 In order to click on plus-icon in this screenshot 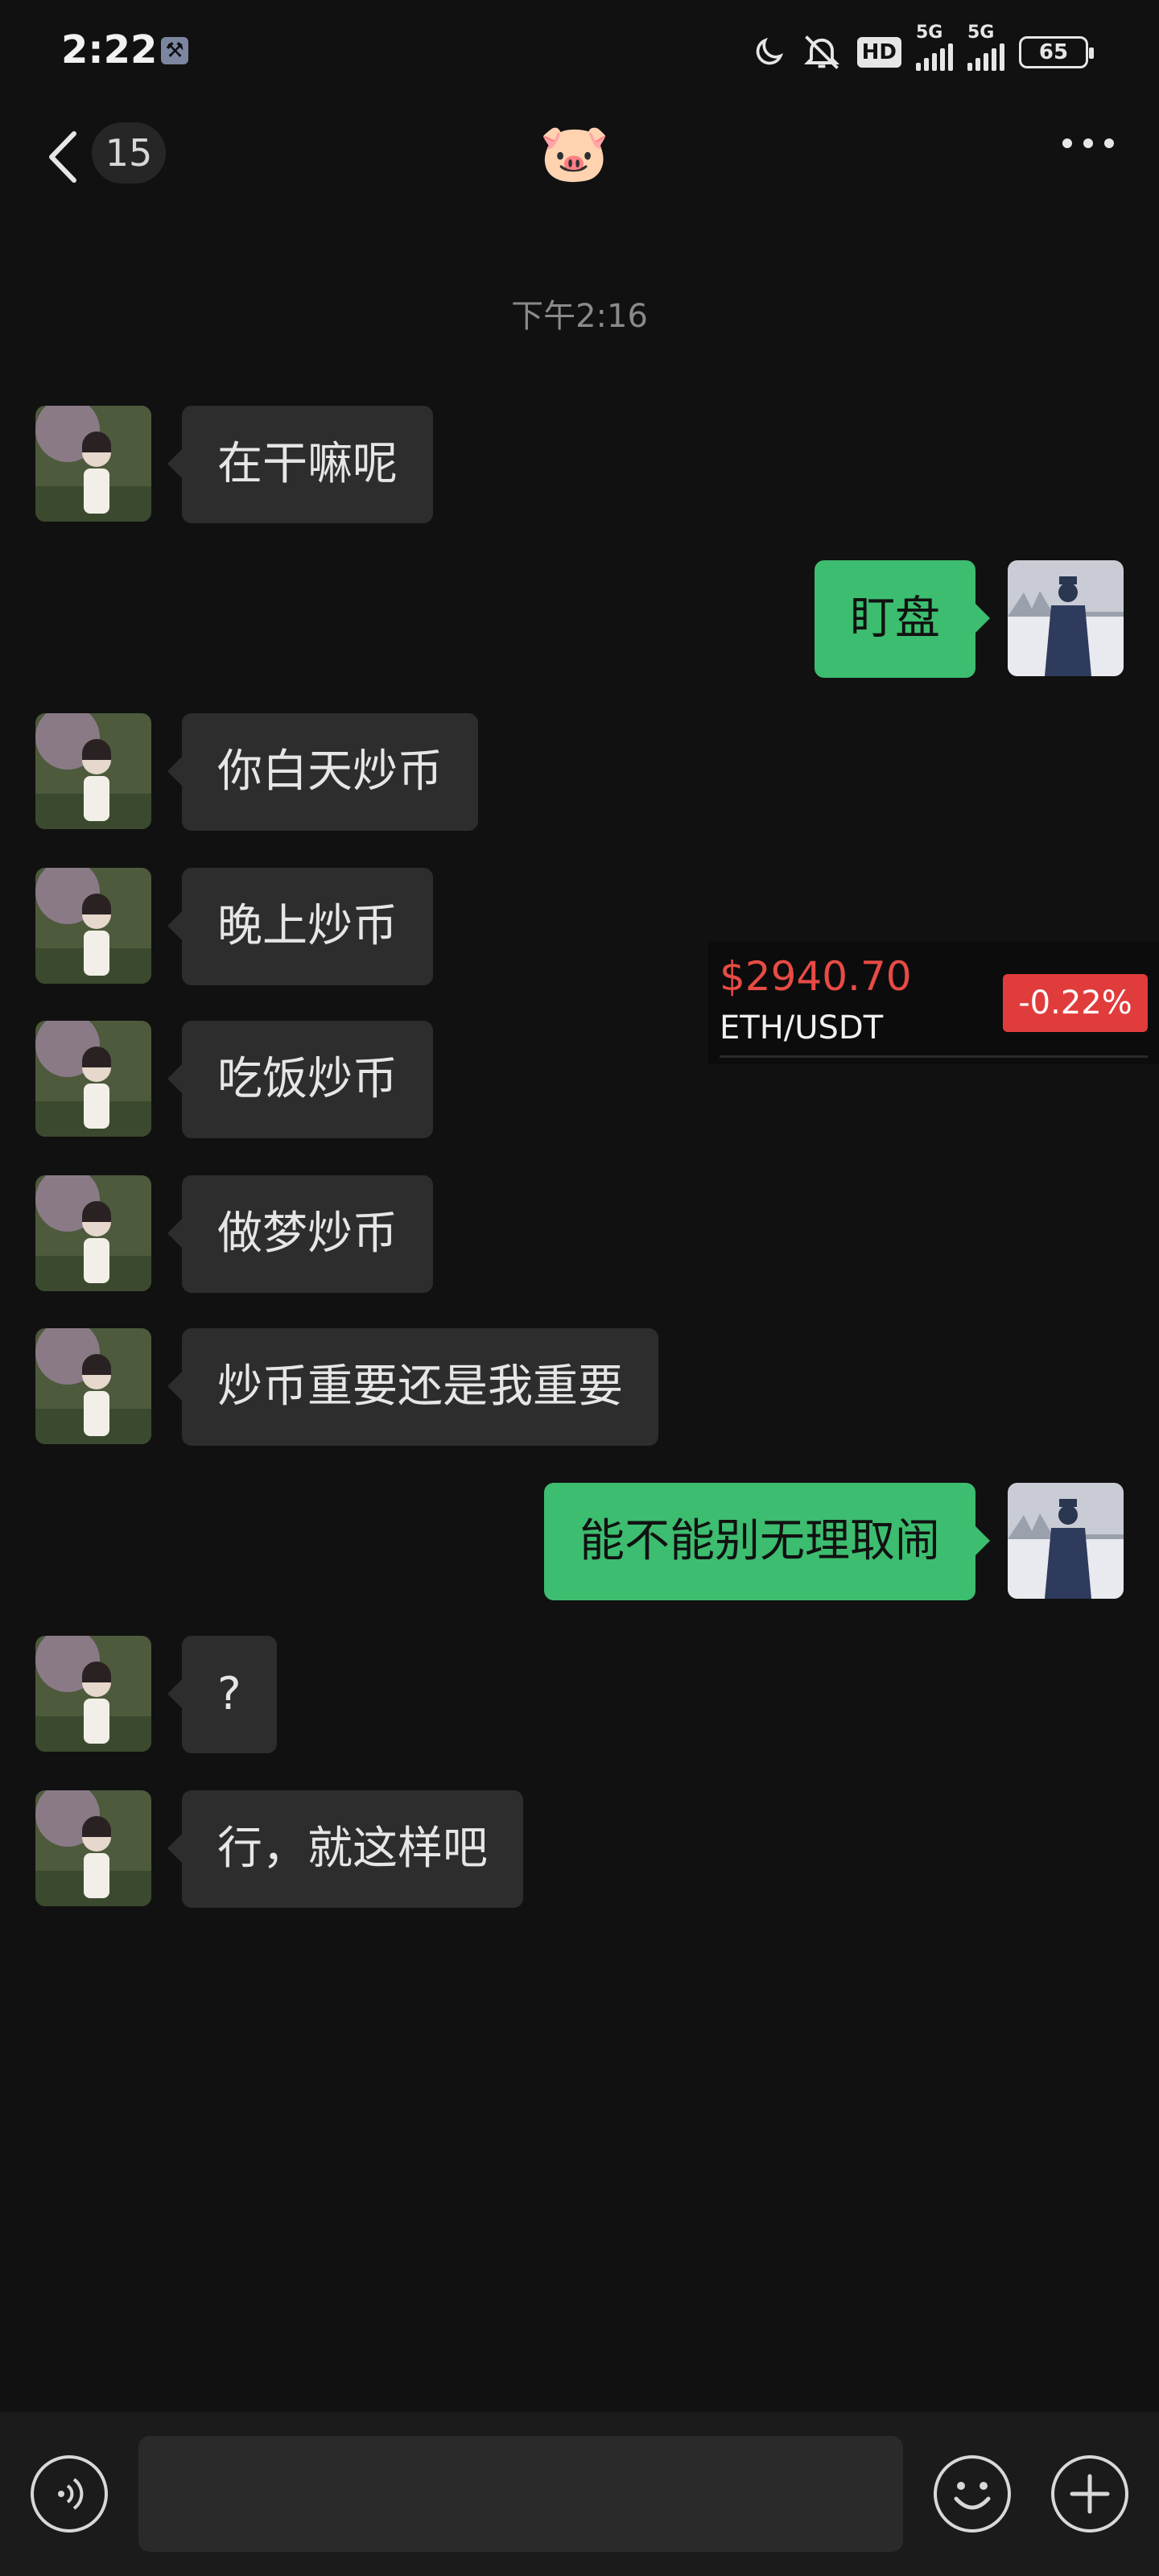, I will do `click(1090, 2494)`.